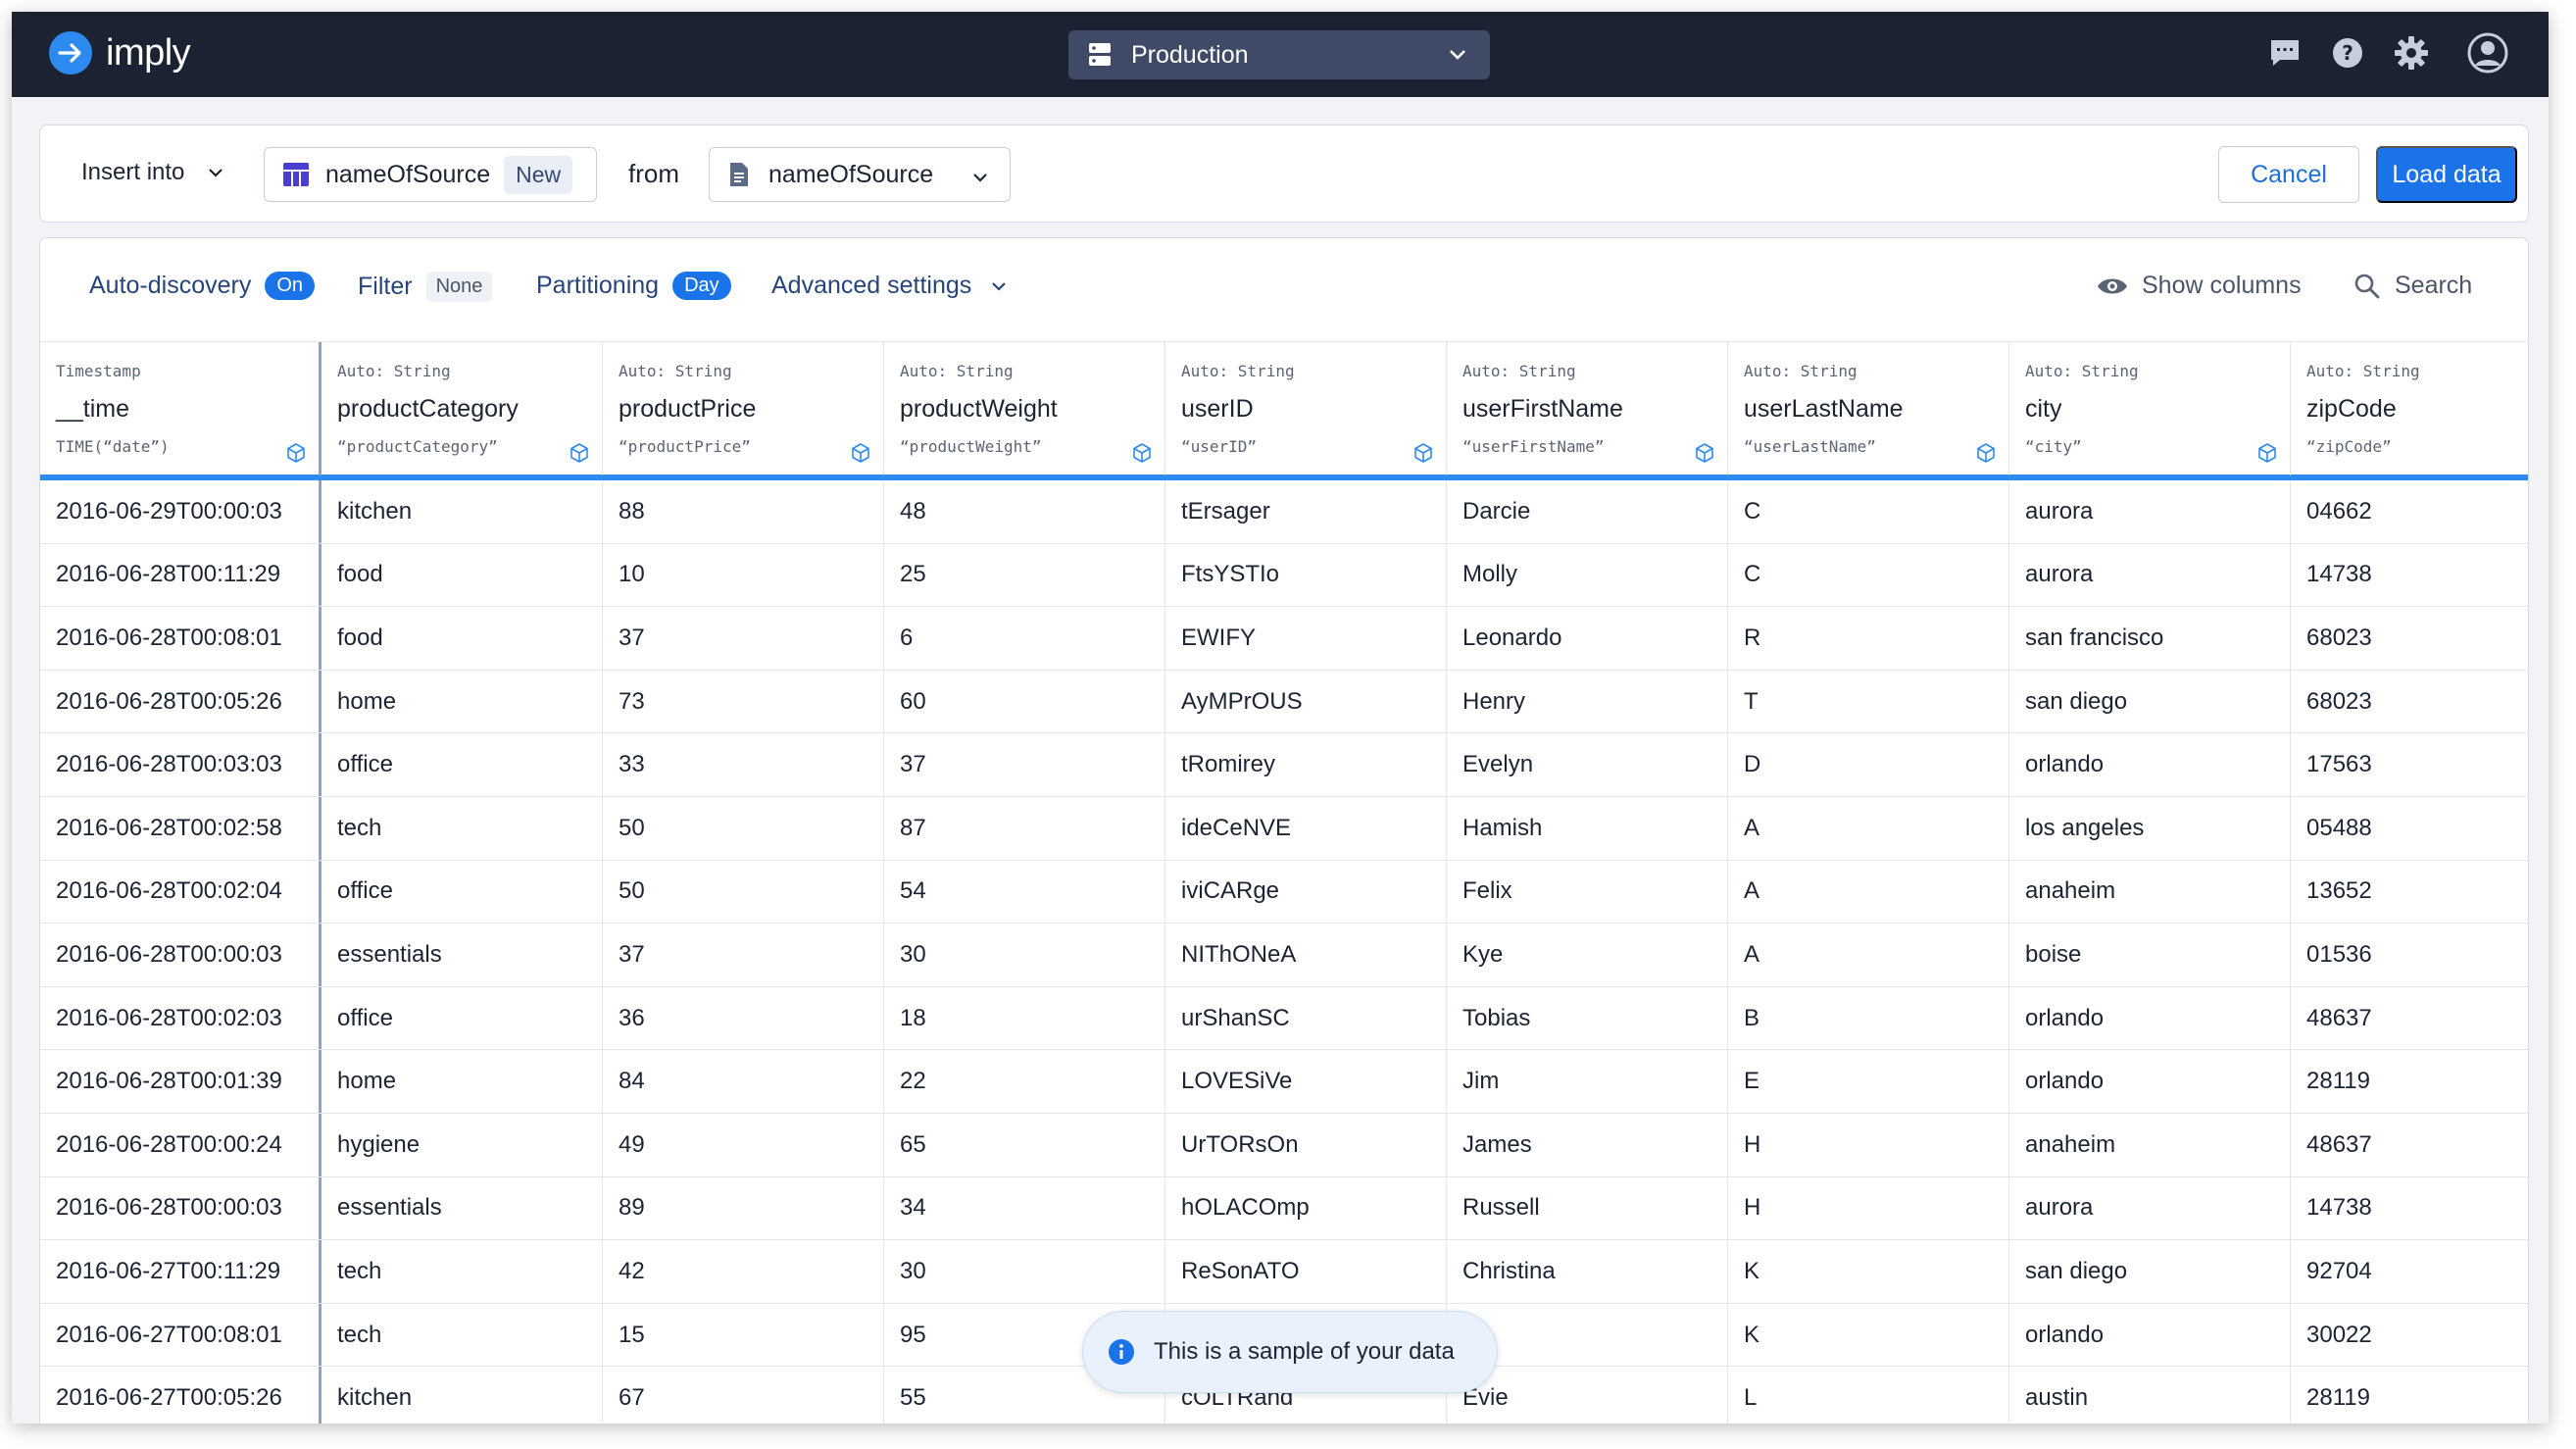 This screenshot has height=1449, width=2576. Describe the element at coordinates (2409, 828) in the screenshot. I see `table-cell: 05488` at that location.